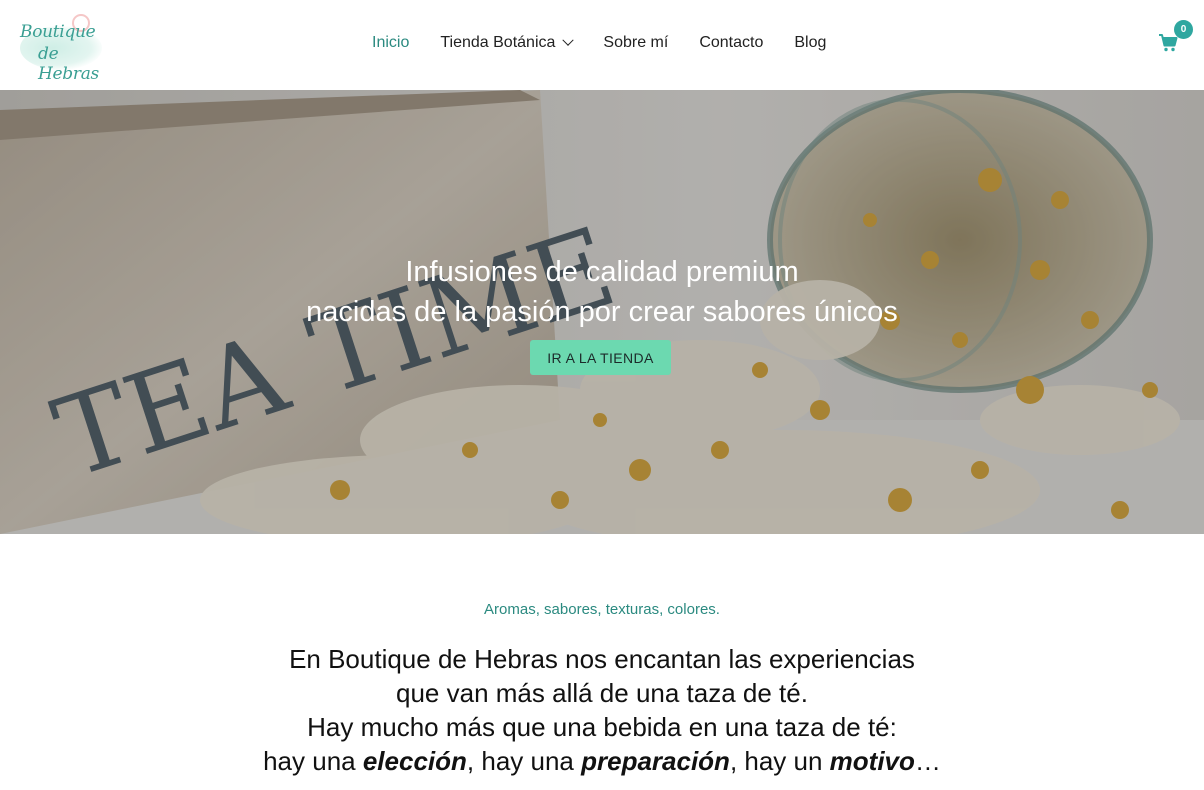 This screenshot has height=790, width=1204. What do you see at coordinates (602, 609) in the screenshot?
I see `intro-tagline: Aromas, sabores, texturas, colores.` at bounding box center [602, 609].